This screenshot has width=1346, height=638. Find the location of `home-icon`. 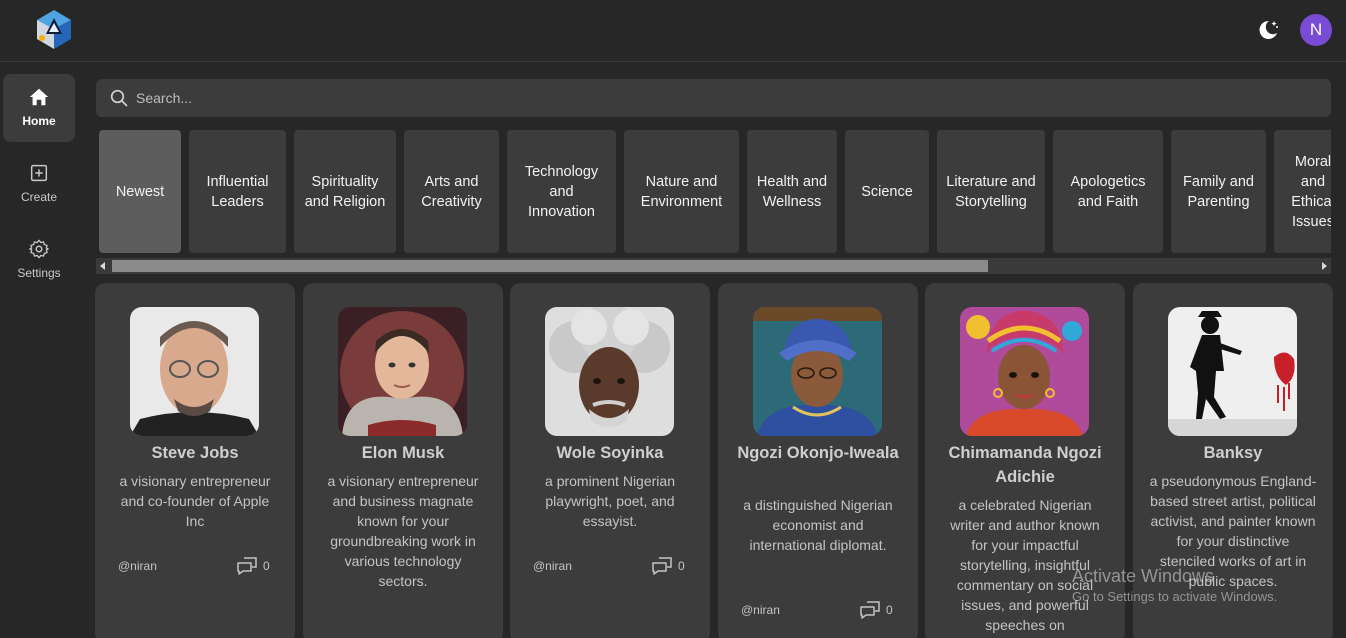

home-icon is located at coordinates (39, 97).